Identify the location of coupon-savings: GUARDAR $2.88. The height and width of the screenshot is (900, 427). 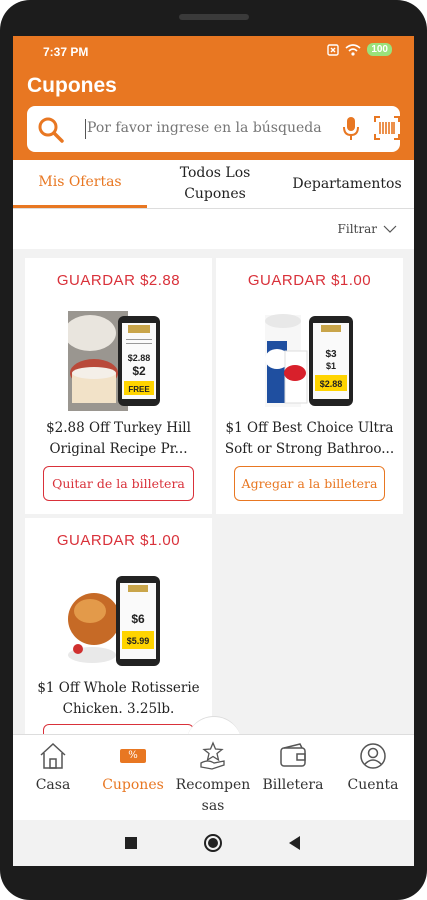
(118, 280).